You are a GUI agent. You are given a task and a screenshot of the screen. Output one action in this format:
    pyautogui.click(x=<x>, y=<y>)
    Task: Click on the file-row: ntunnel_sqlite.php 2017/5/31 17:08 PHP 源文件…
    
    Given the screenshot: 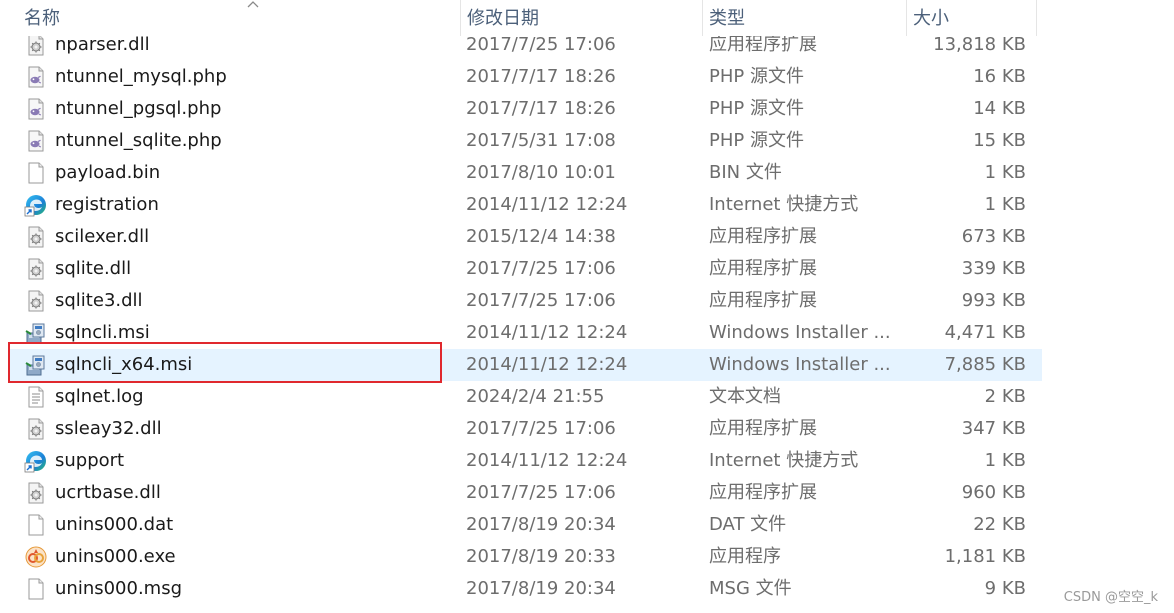 What is the action you would take?
    pyautogui.click(x=526, y=141)
    